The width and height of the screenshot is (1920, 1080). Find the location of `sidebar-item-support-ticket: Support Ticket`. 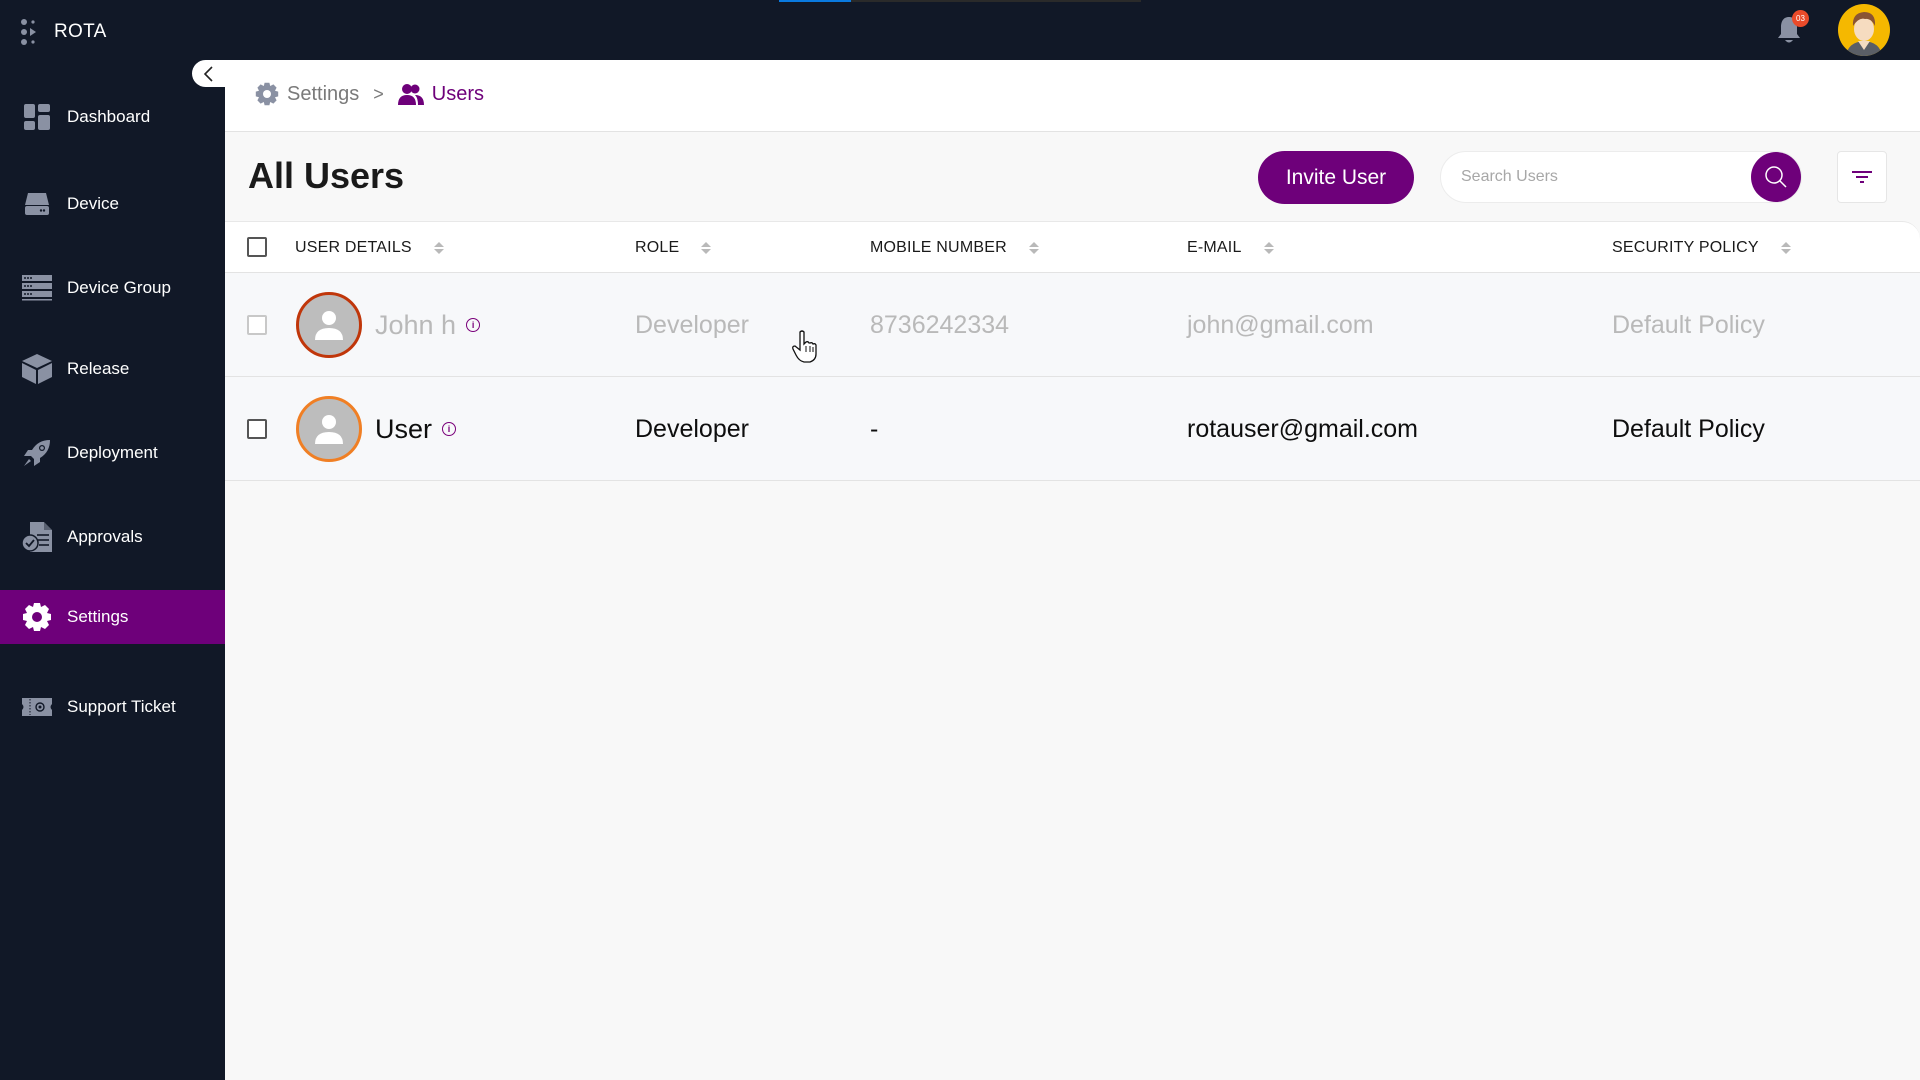

sidebar-item-support-ticket: Support Ticket is located at coordinates (112, 707).